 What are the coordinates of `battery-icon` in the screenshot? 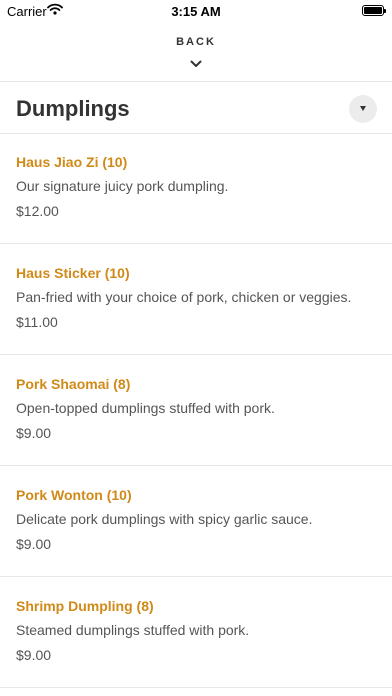 It's located at (374, 10).